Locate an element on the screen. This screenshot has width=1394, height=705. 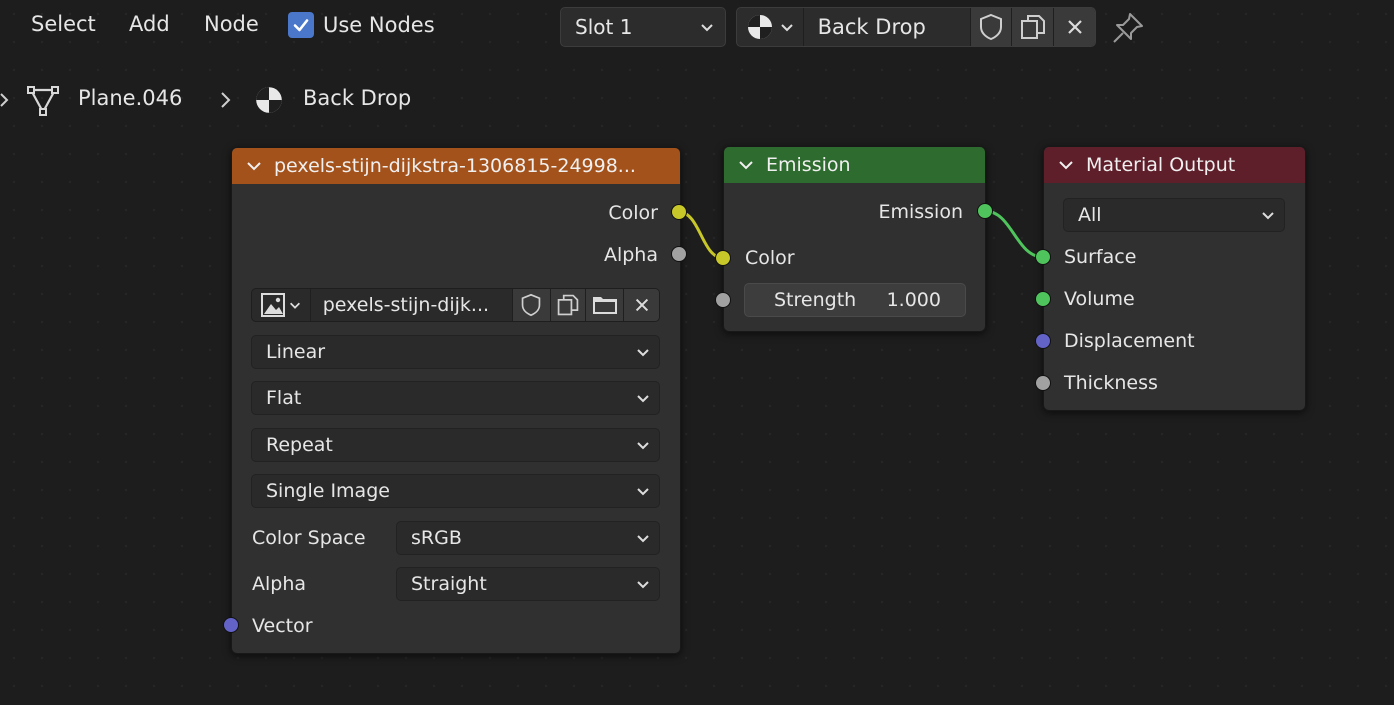
socket-image-color-out is located at coordinates (679, 212).